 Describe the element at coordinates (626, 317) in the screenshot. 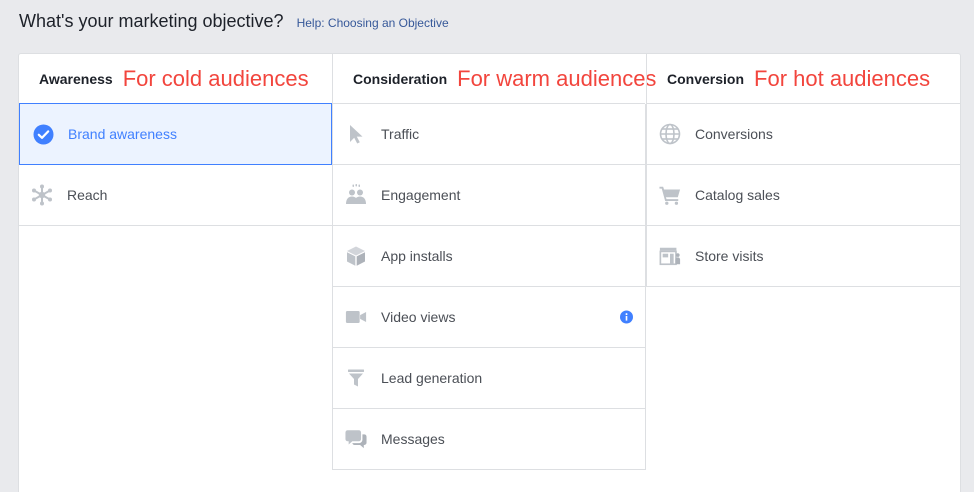

I see `info-icon` at that location.